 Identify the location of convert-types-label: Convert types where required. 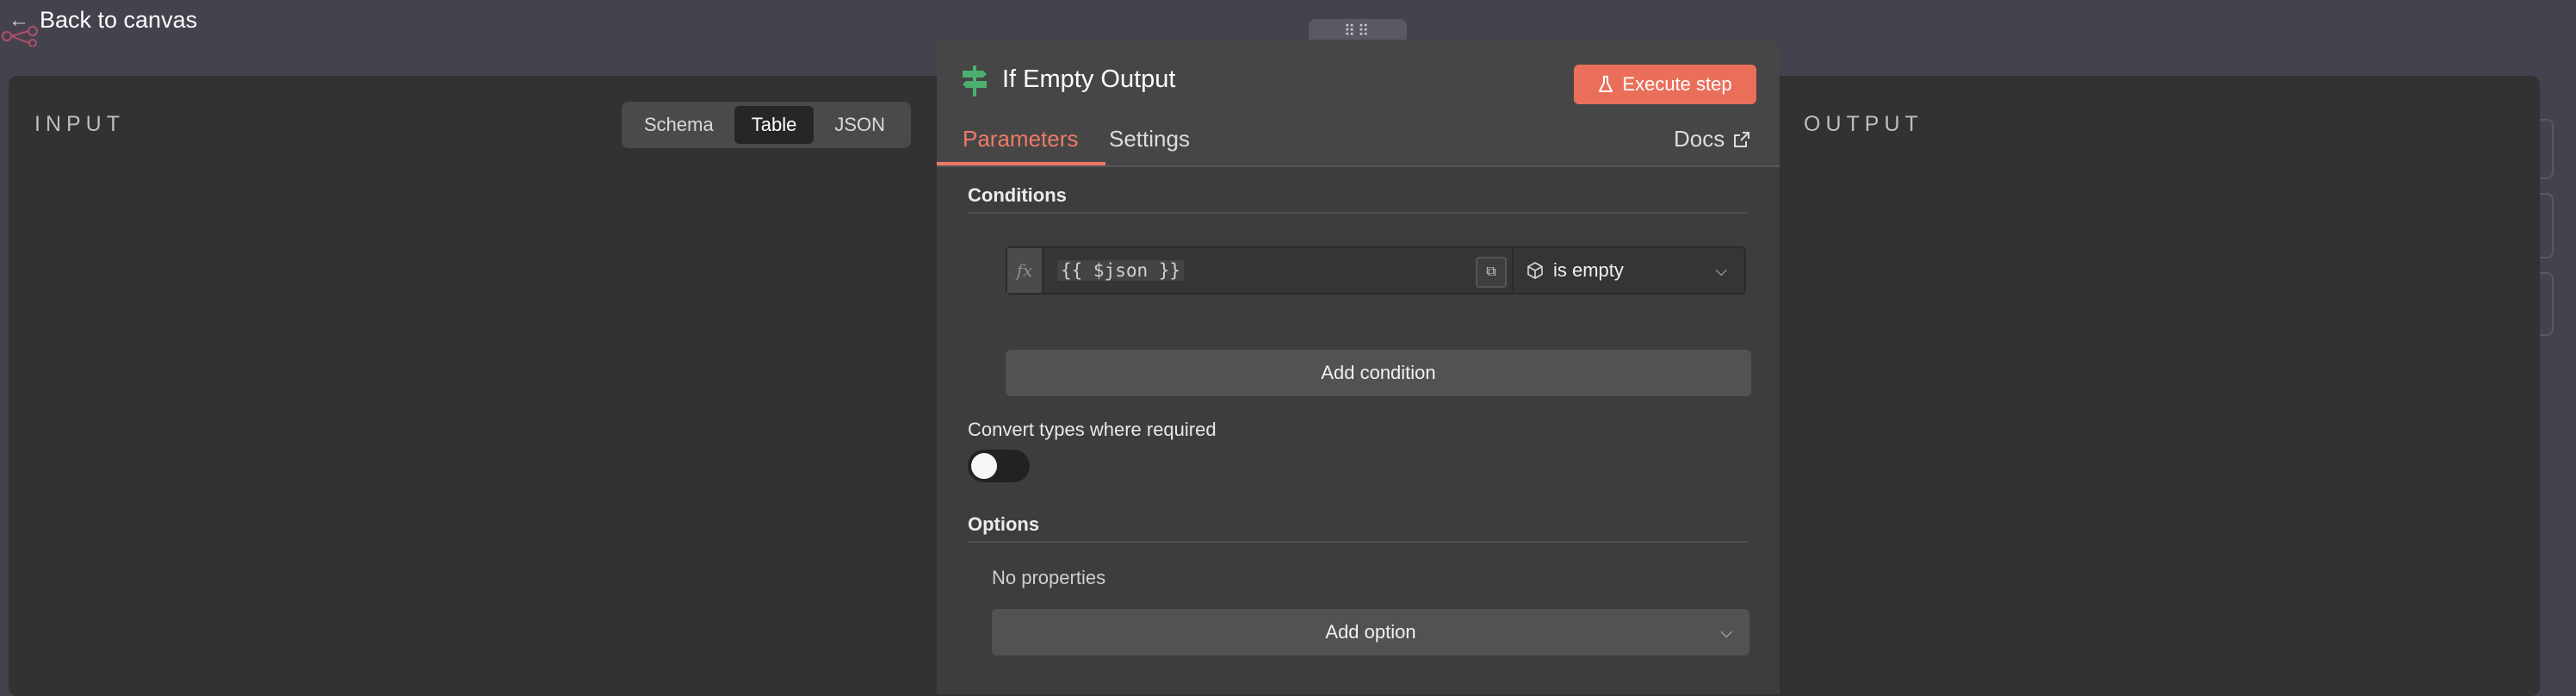
(1092, 429).